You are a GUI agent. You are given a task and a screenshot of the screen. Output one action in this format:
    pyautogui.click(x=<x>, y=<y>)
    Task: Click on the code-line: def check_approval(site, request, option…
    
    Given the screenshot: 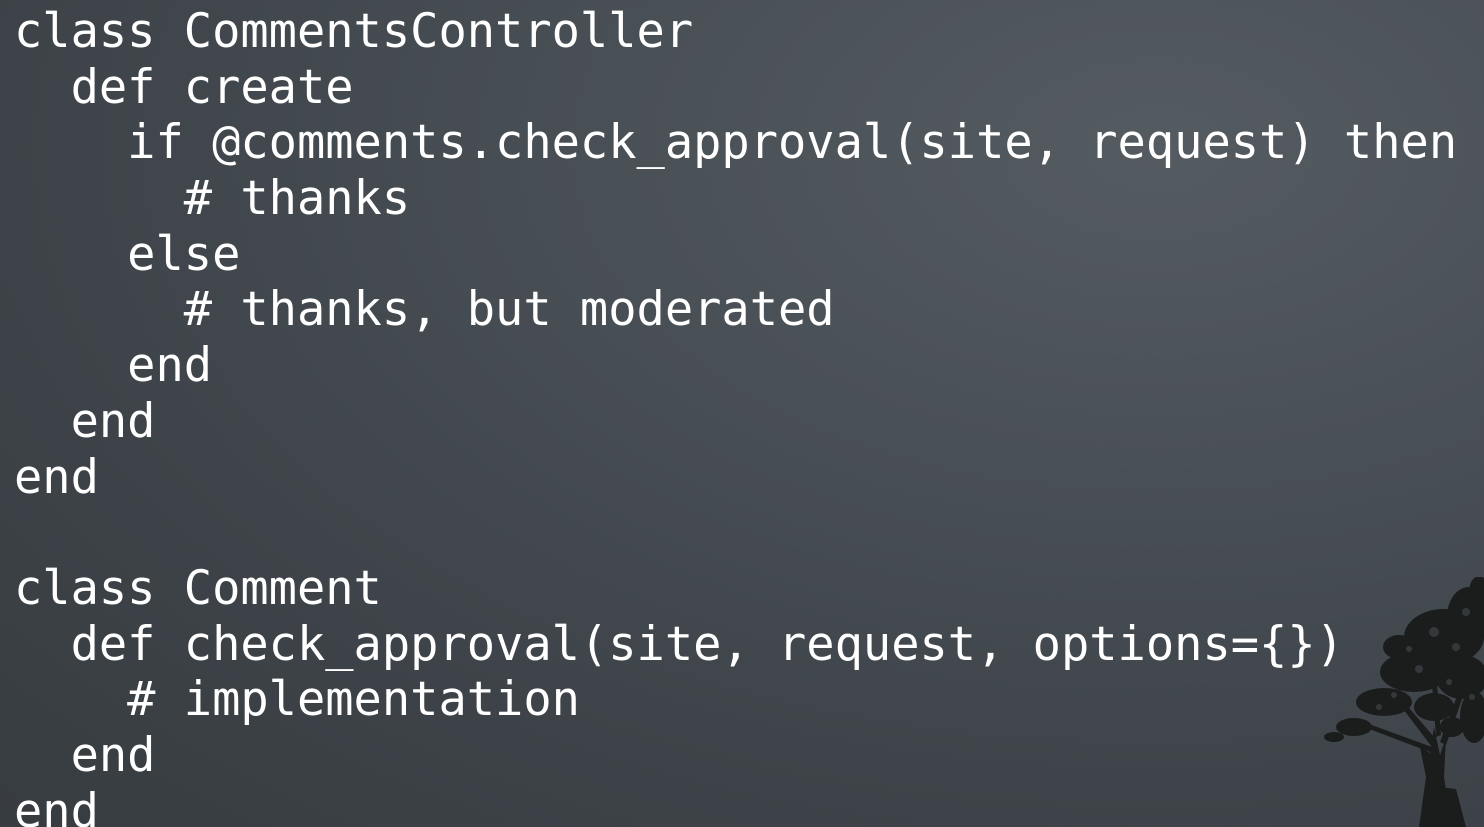 What is the action you would take?
    pyautogui.click(x=679, y=644)
    